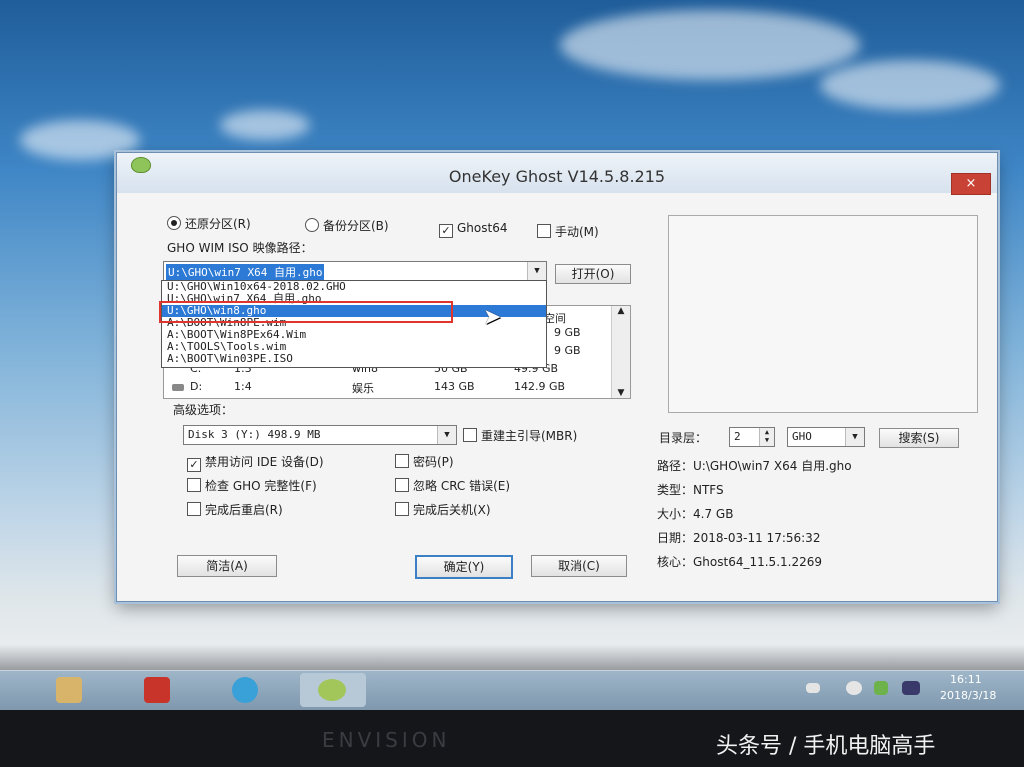 This screenshot has width=1024, height=767. Describe the element at coordinates (196, 386) in the screenshot. I see `drive-cell: D:` at that location.